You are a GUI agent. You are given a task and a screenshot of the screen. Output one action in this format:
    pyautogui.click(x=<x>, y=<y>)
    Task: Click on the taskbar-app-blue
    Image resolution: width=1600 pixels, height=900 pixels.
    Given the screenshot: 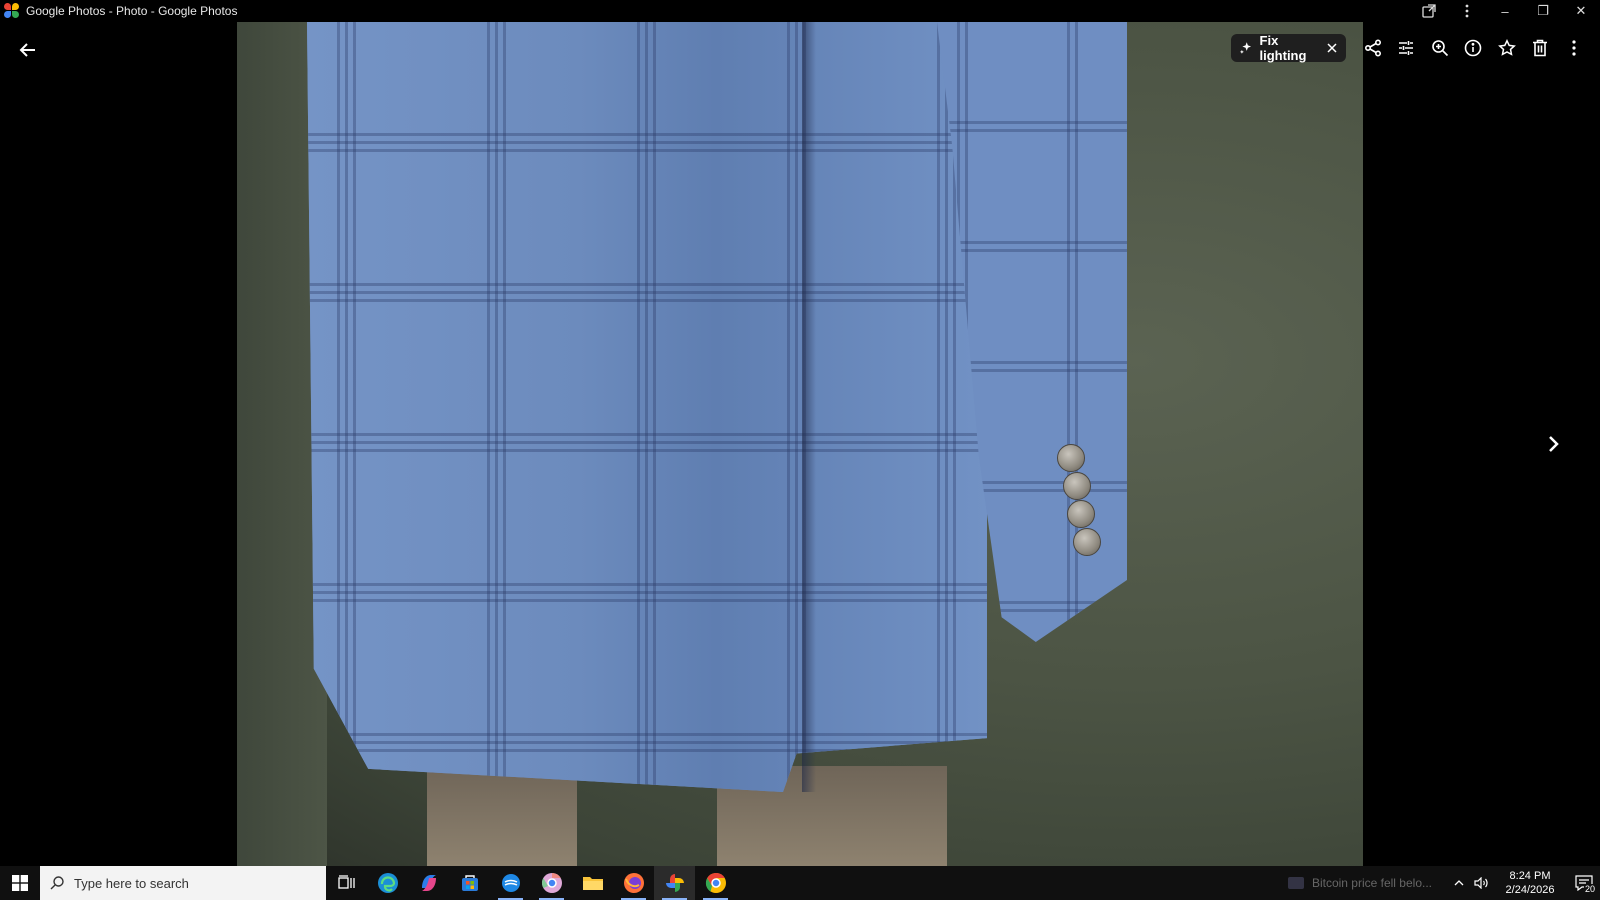 What is the action you would take?
    pyautogui.click(x=510, y=883)
    